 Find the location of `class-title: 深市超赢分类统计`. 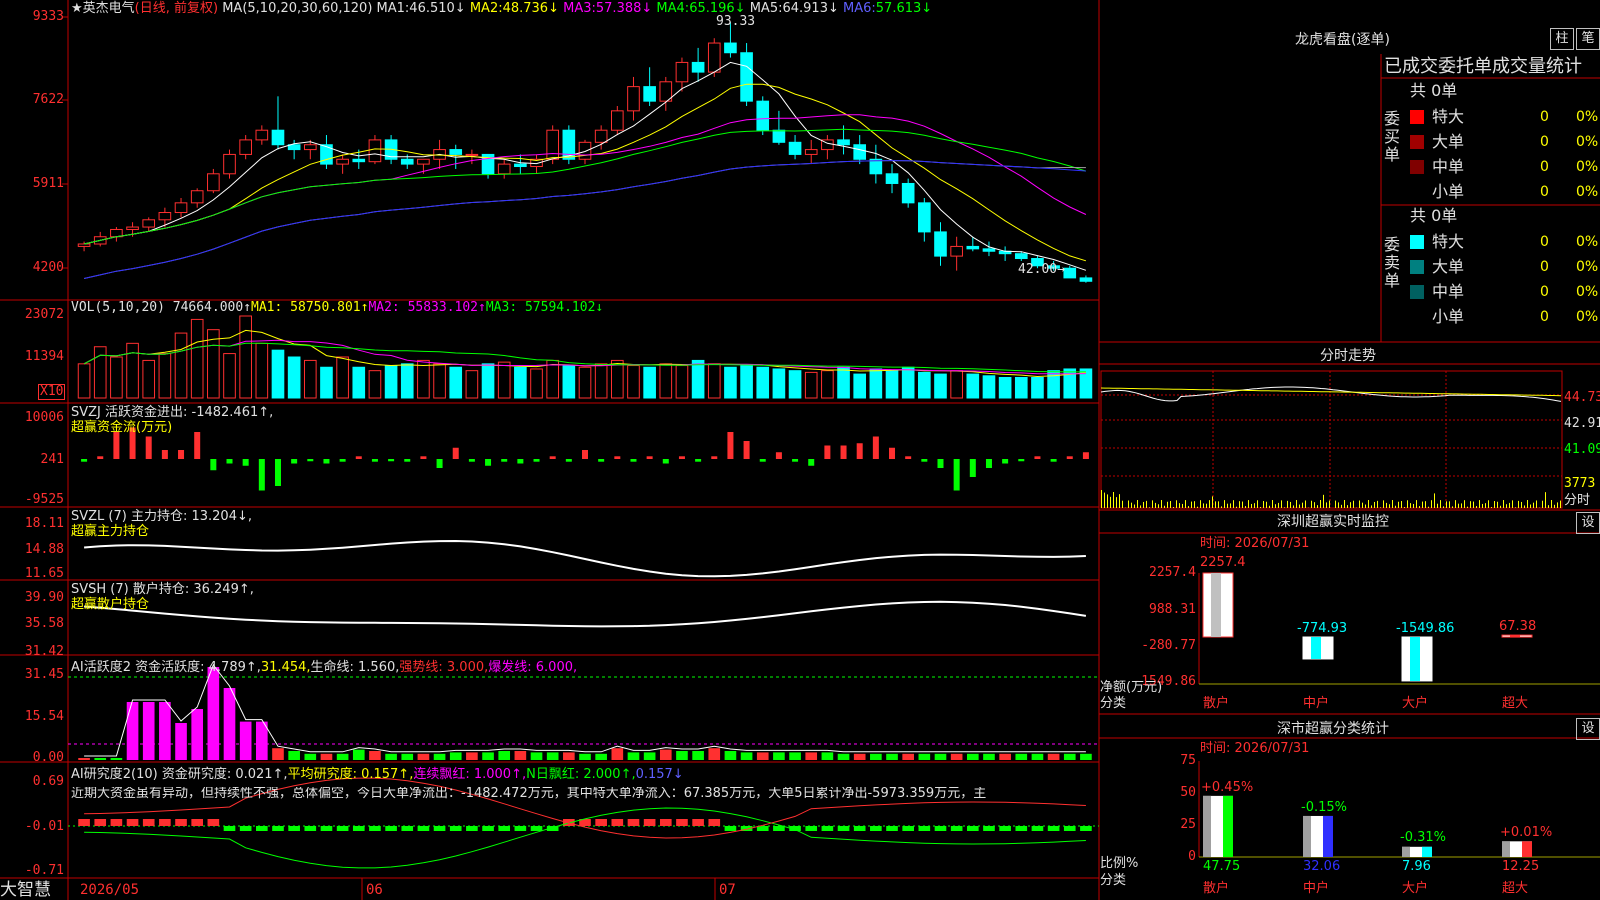

class-title: 深市超赢分类统计 is located at coordinates (1333, 729).